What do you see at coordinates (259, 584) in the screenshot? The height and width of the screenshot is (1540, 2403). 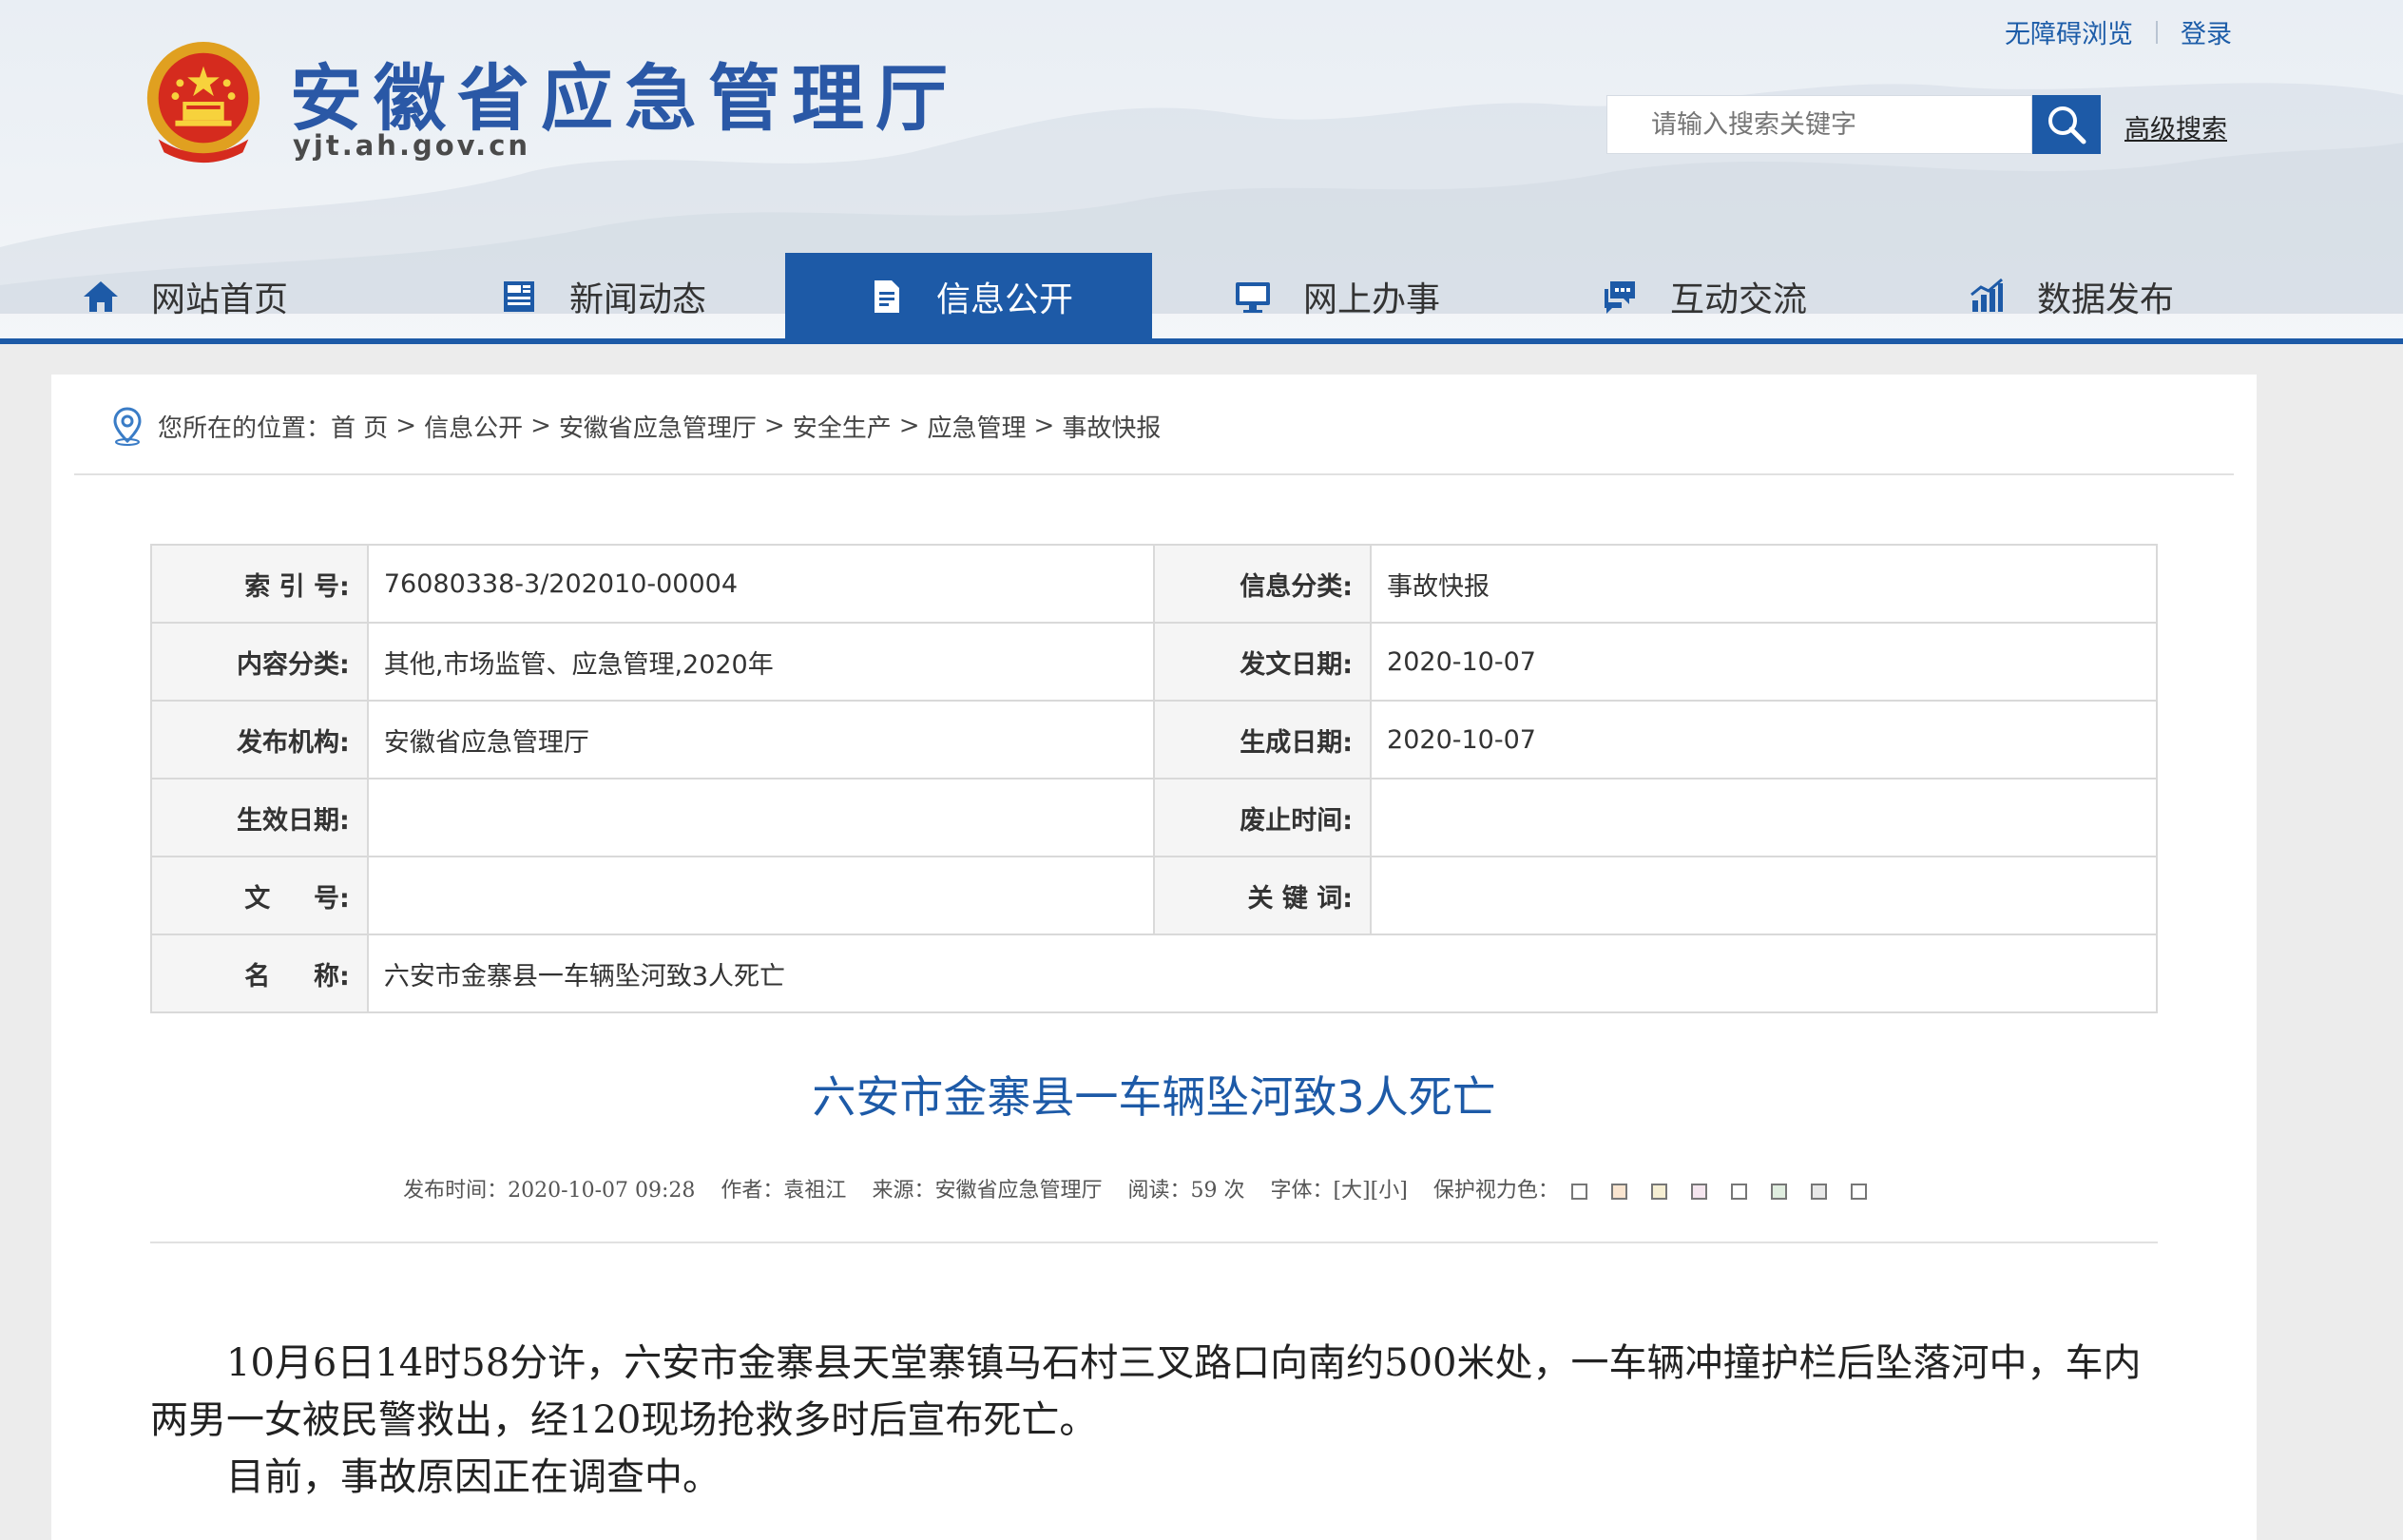 I see `index-number-label: 索 引 号:` at bounding box center [259, 584].